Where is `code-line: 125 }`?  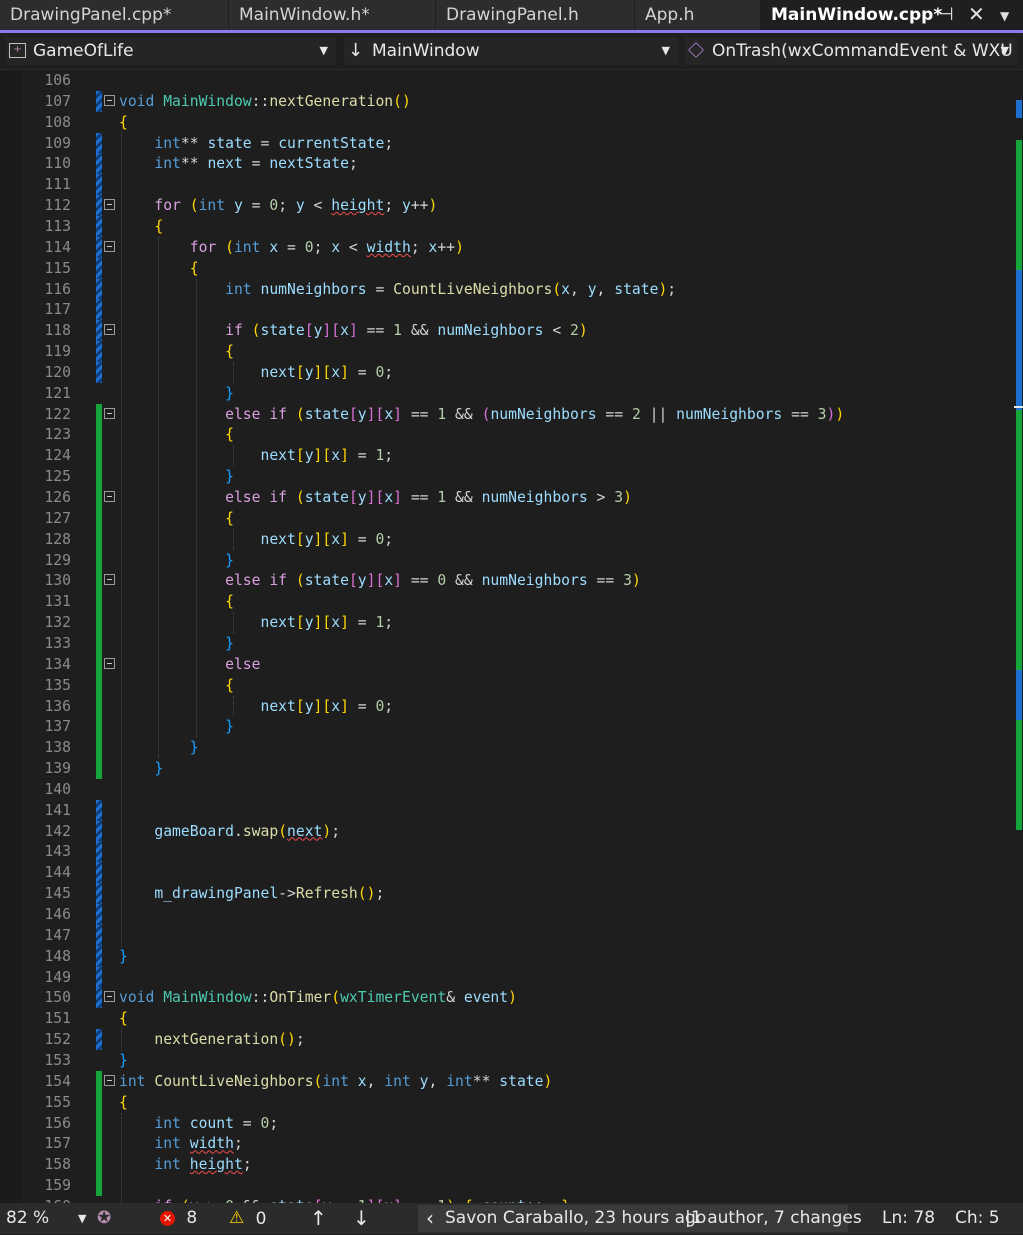
code-line: 125 } is located at coordinates (507, 477).